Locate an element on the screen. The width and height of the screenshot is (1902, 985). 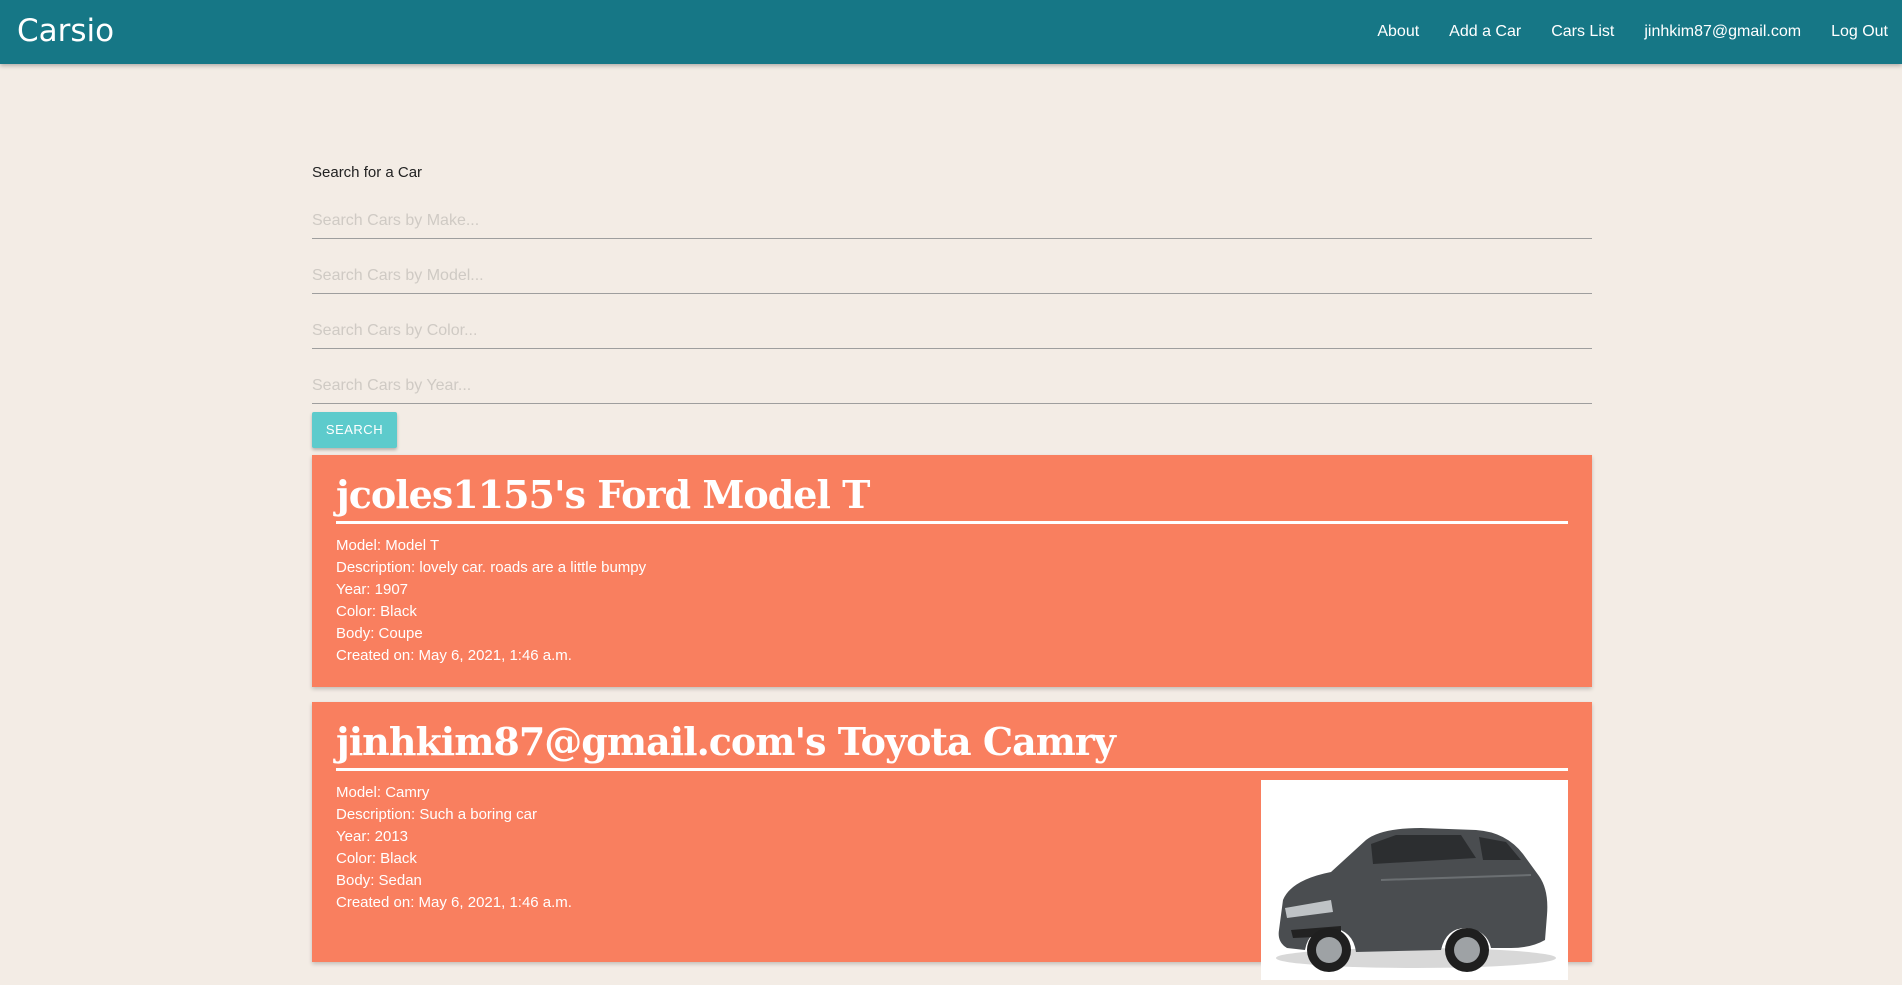
car-card-title: jinhkim87@gmail.com's Toyota Camry is located at coordinates (952, 744).